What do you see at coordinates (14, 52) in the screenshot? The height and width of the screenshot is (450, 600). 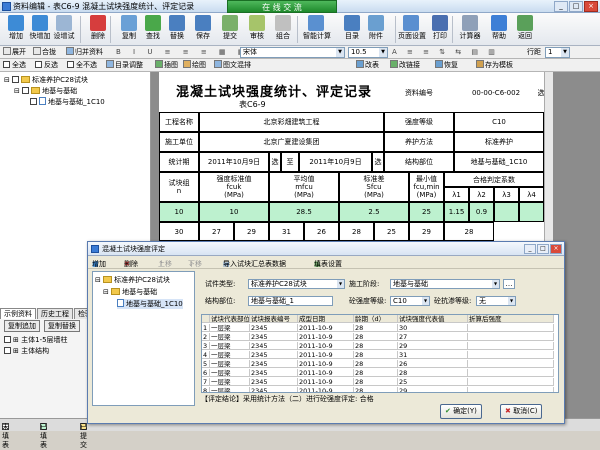 I see `expand-button: 展开` at bounding box center [14, 52].